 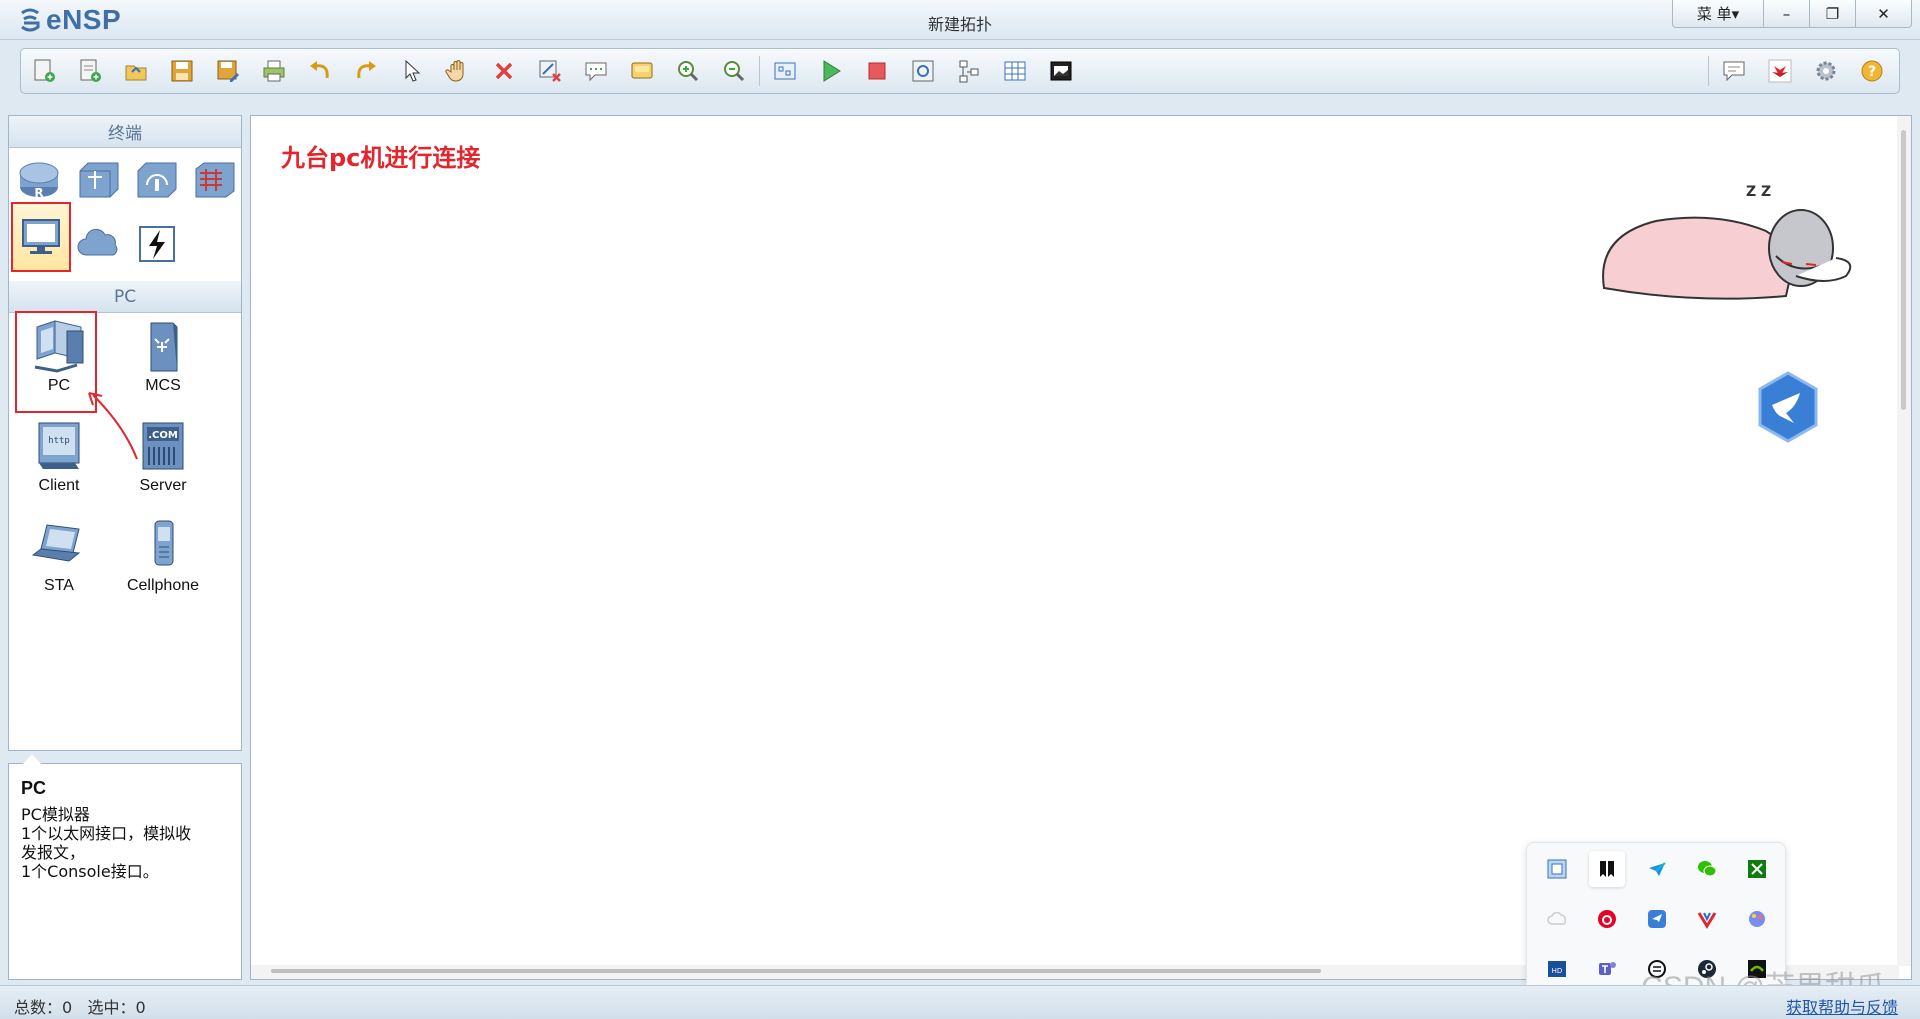 I want to click on device-label: PC, so click(x=59, y=385).